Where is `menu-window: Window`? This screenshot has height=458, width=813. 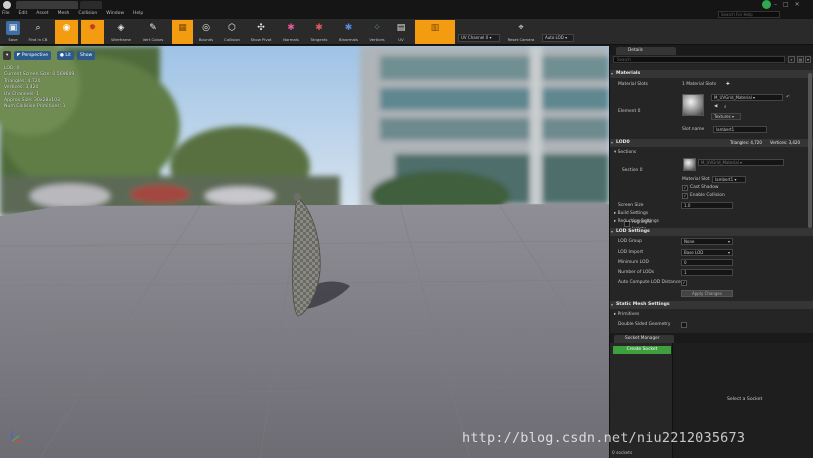
menu-window: Window is located at coordinates (115, 13).